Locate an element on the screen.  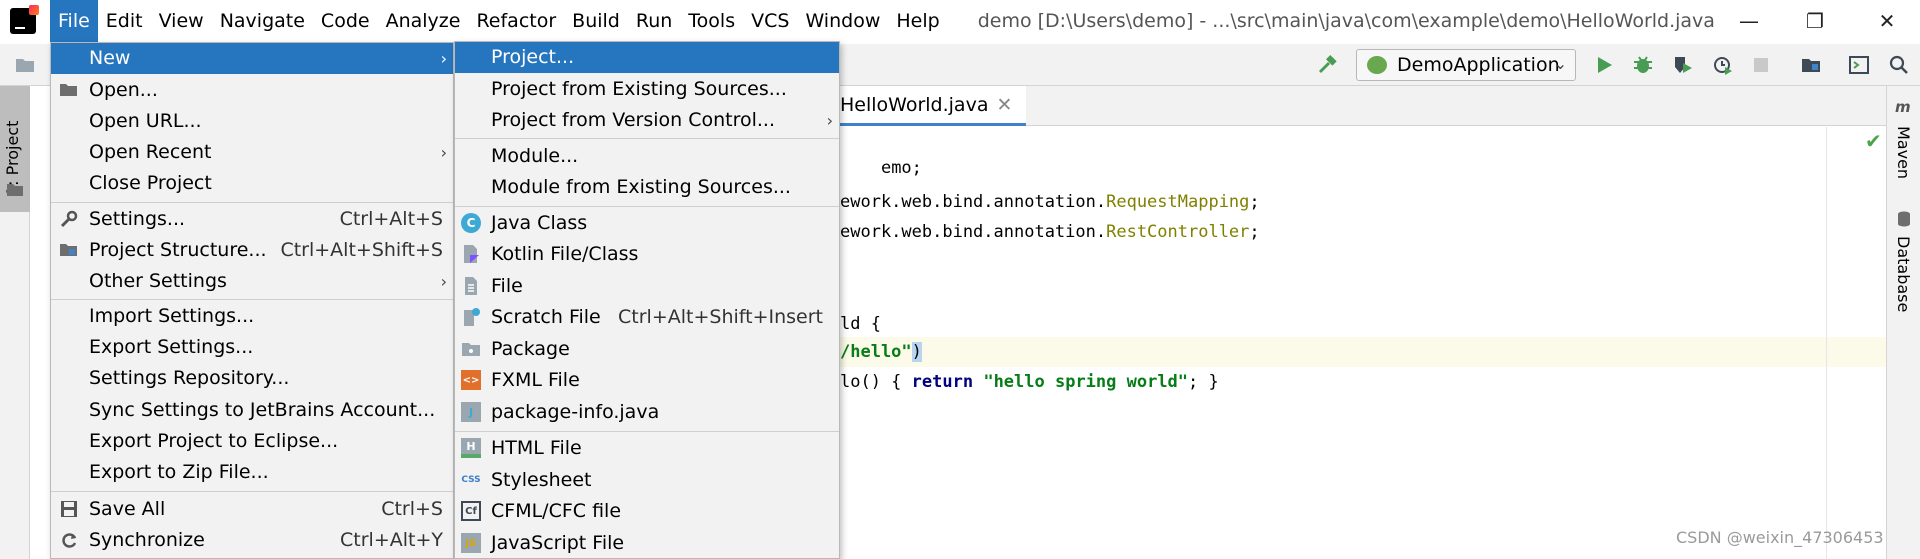
project-tool-tab: 1: Project is located at coordinates (15, 149).